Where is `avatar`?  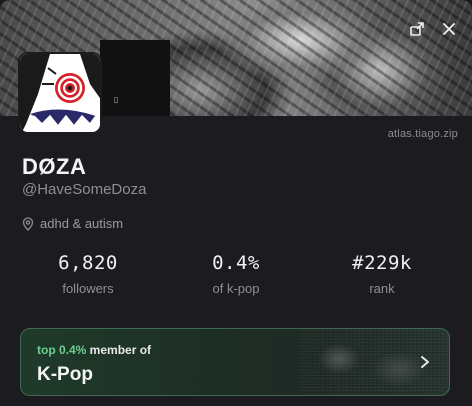 avatar is located at coordinates (60, 93).